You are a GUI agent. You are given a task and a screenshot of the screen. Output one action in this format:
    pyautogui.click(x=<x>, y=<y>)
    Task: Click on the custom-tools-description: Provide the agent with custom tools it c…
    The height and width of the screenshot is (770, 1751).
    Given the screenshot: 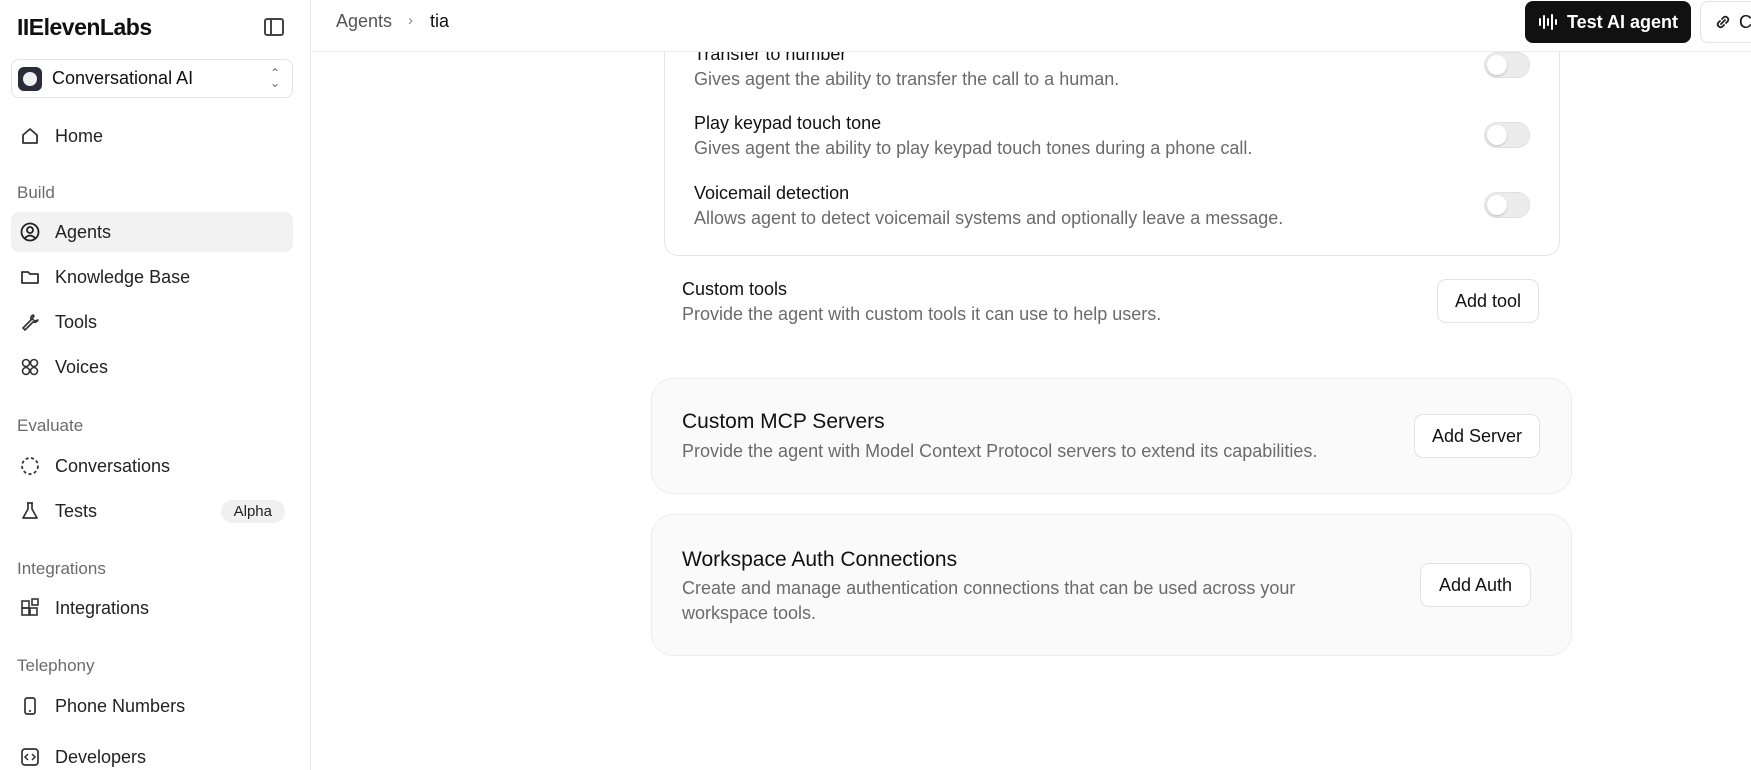 What is the action you would take?
    pyautogui.click(x=922, y=314)
    